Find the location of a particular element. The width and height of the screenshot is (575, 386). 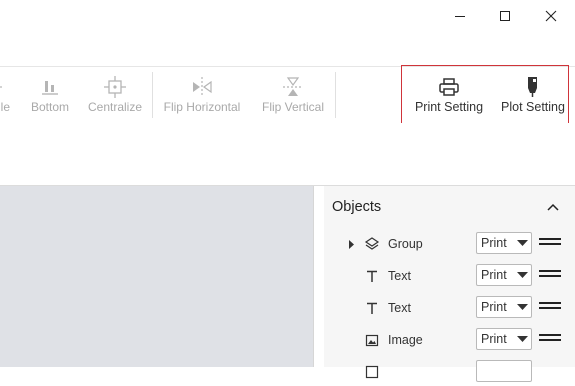

object-row-label: Group is located at coordinates (405, 244).